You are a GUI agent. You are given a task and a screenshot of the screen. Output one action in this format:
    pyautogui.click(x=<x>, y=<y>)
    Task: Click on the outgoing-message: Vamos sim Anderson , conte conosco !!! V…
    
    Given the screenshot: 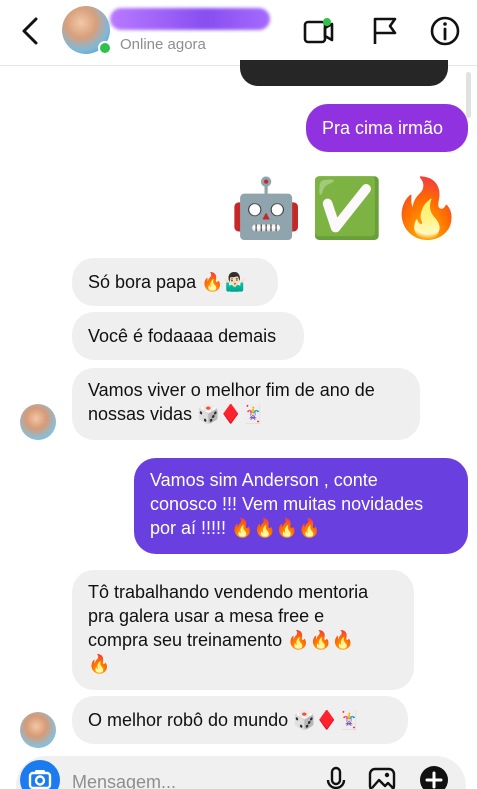 What is the action you would take?
    pyautogui.click(x=301, y=506)
    